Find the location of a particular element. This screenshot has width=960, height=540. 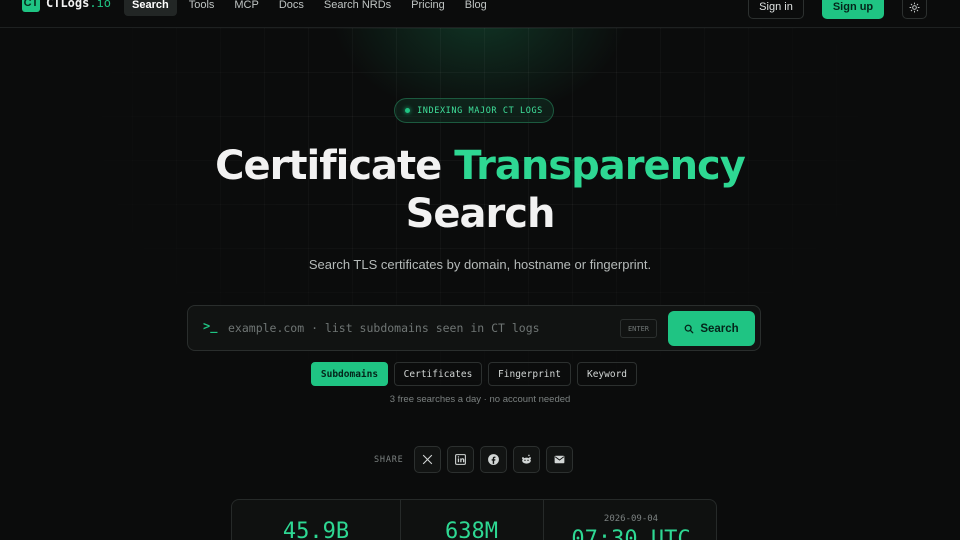

share-reddit-button is located at coordinates (526, 459).